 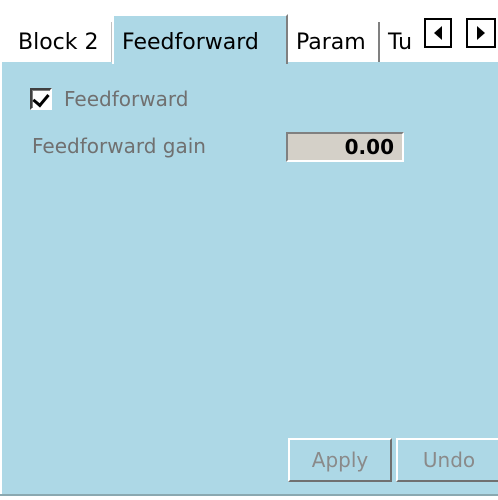 What do you see at coordinates (334, 42) in the screenshot?
I see `tab-param: Param` at bounding box center [334, 42].